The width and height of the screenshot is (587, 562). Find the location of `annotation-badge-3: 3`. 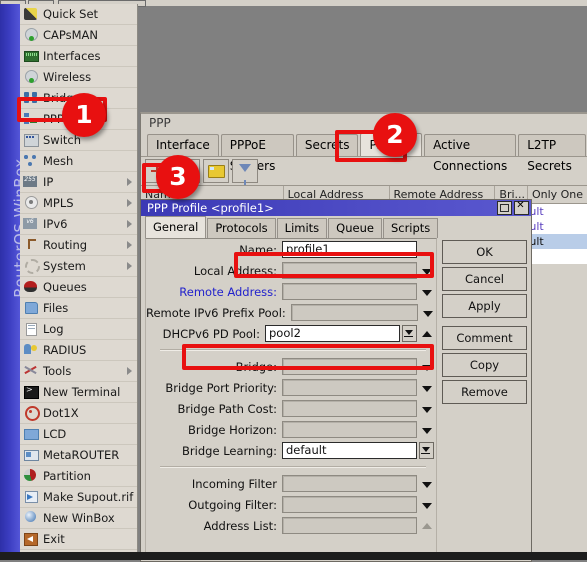

annotation-badge-3: 3 is located at coordinates (178, 177).